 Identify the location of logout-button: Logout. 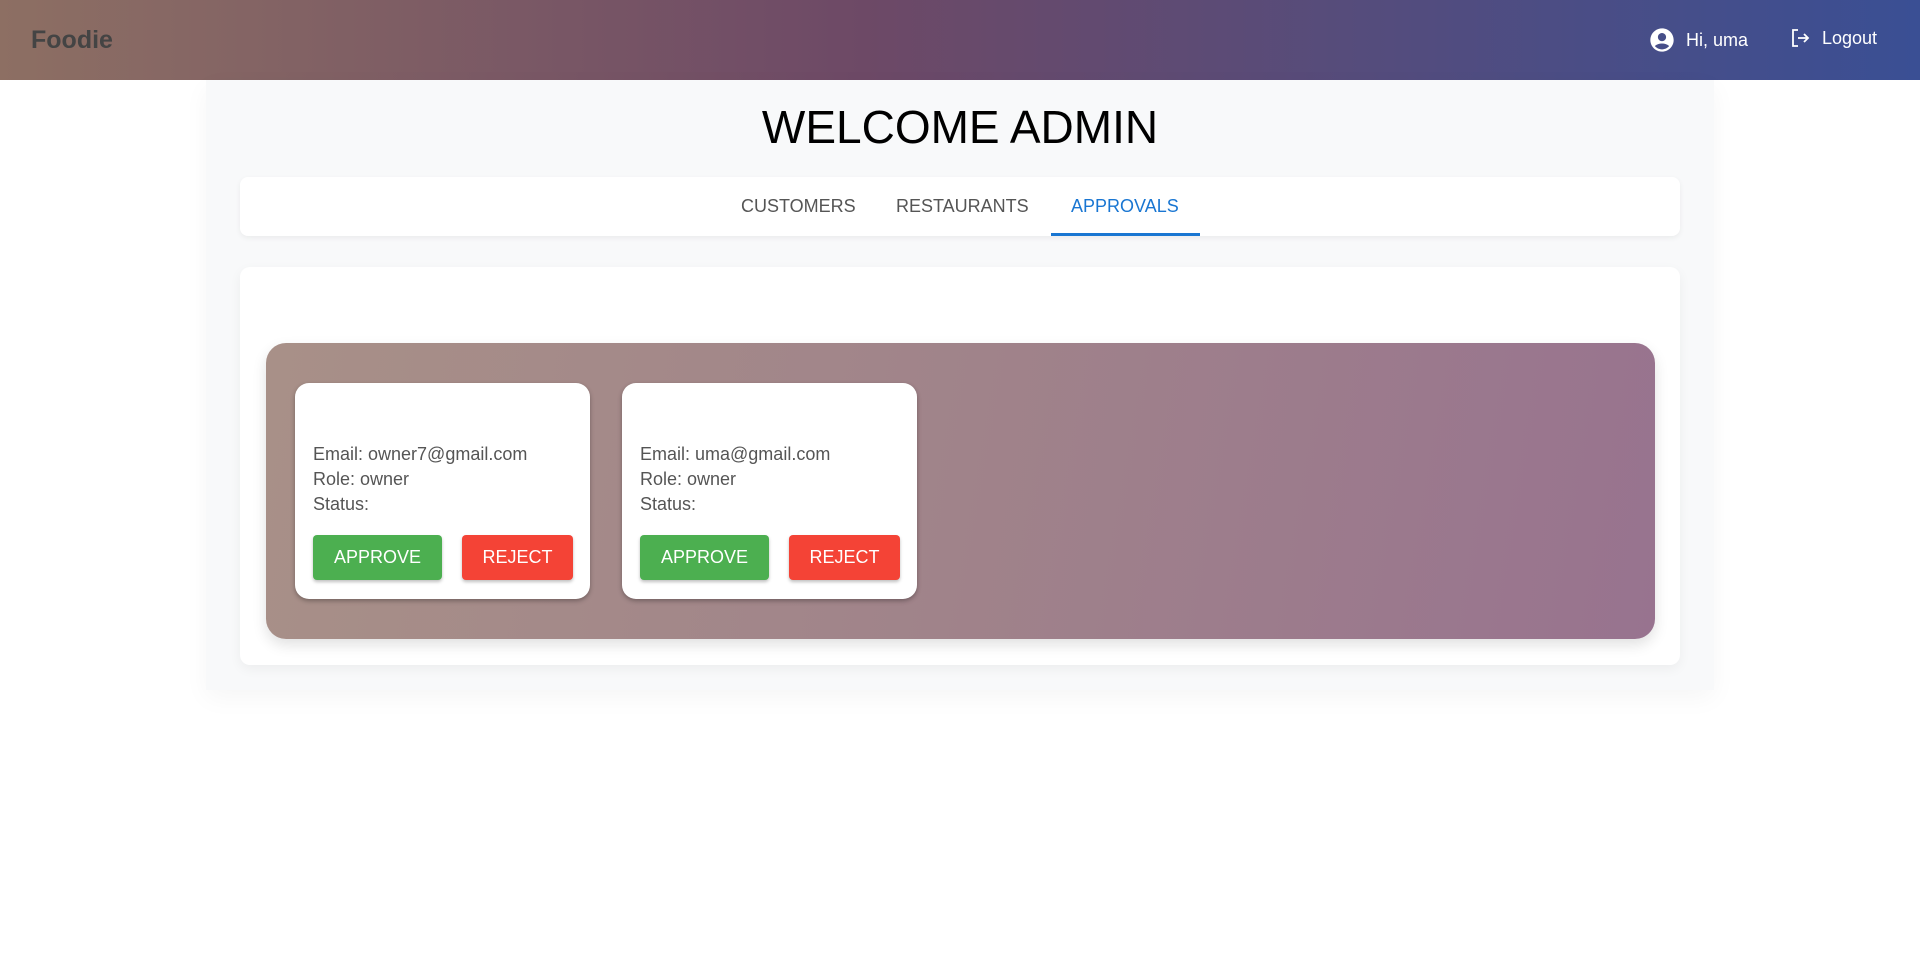
(1832, 38).